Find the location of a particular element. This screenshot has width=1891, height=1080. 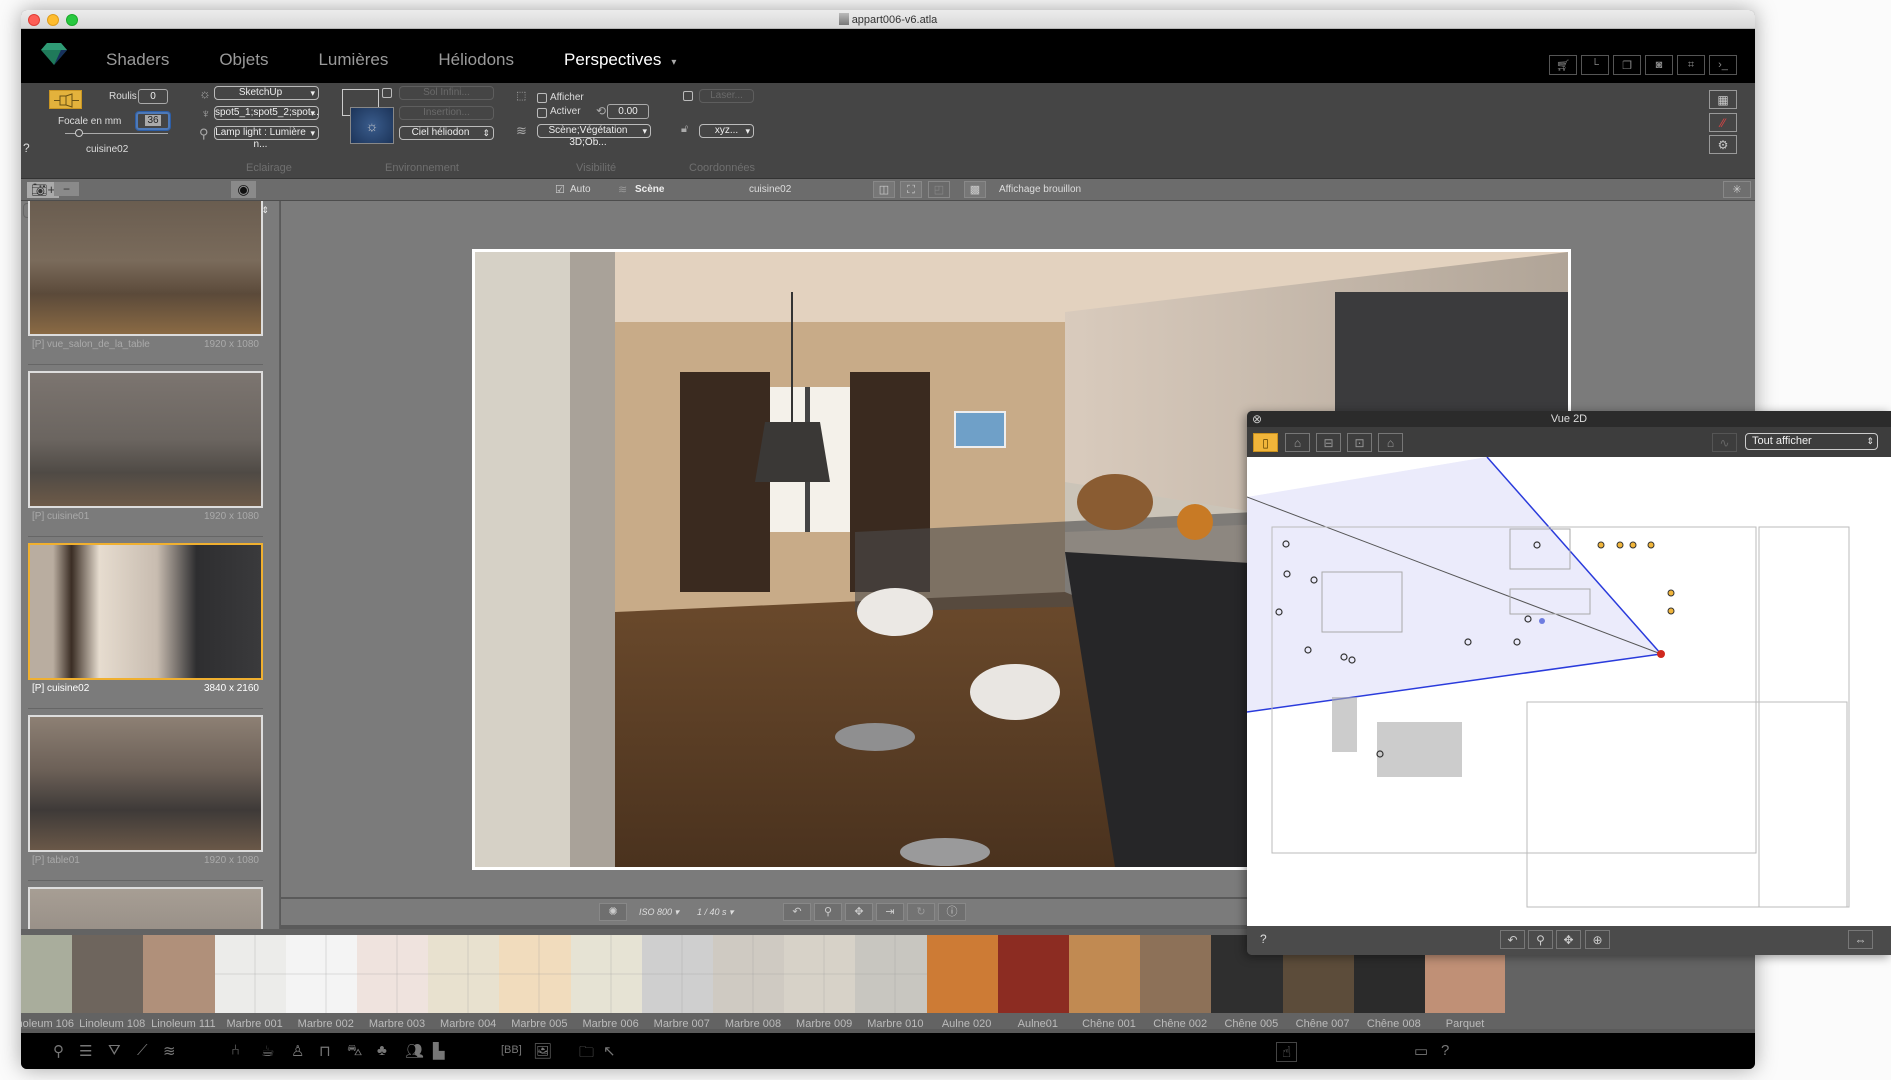

laser-checkbox is located at coordinates (688, 96).